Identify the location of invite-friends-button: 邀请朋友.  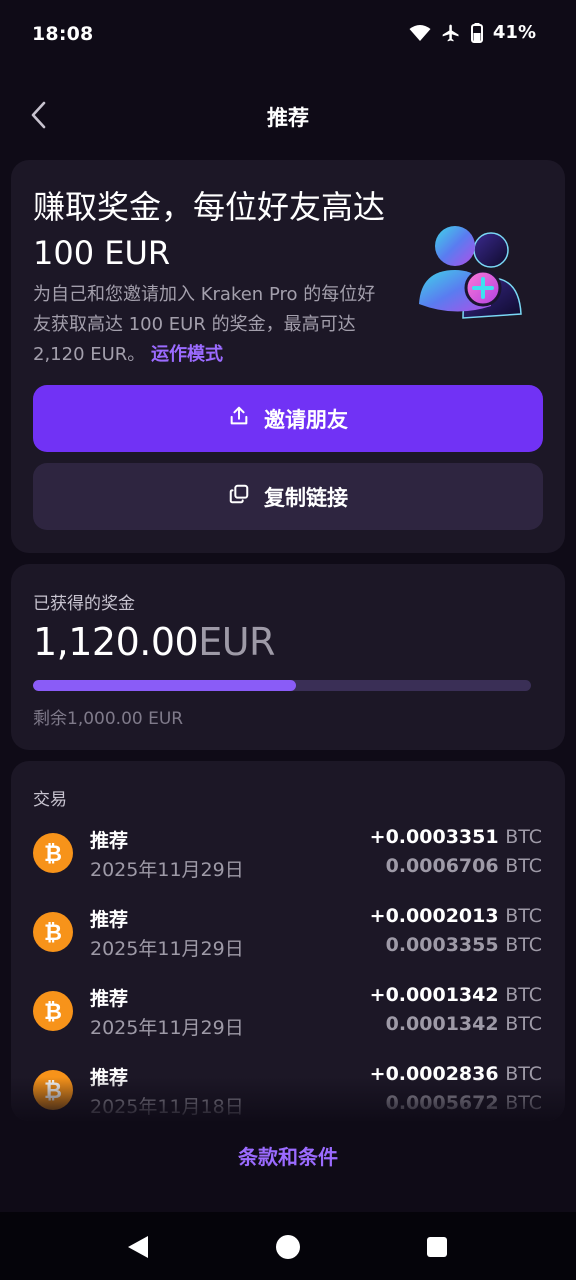
(288, 418).